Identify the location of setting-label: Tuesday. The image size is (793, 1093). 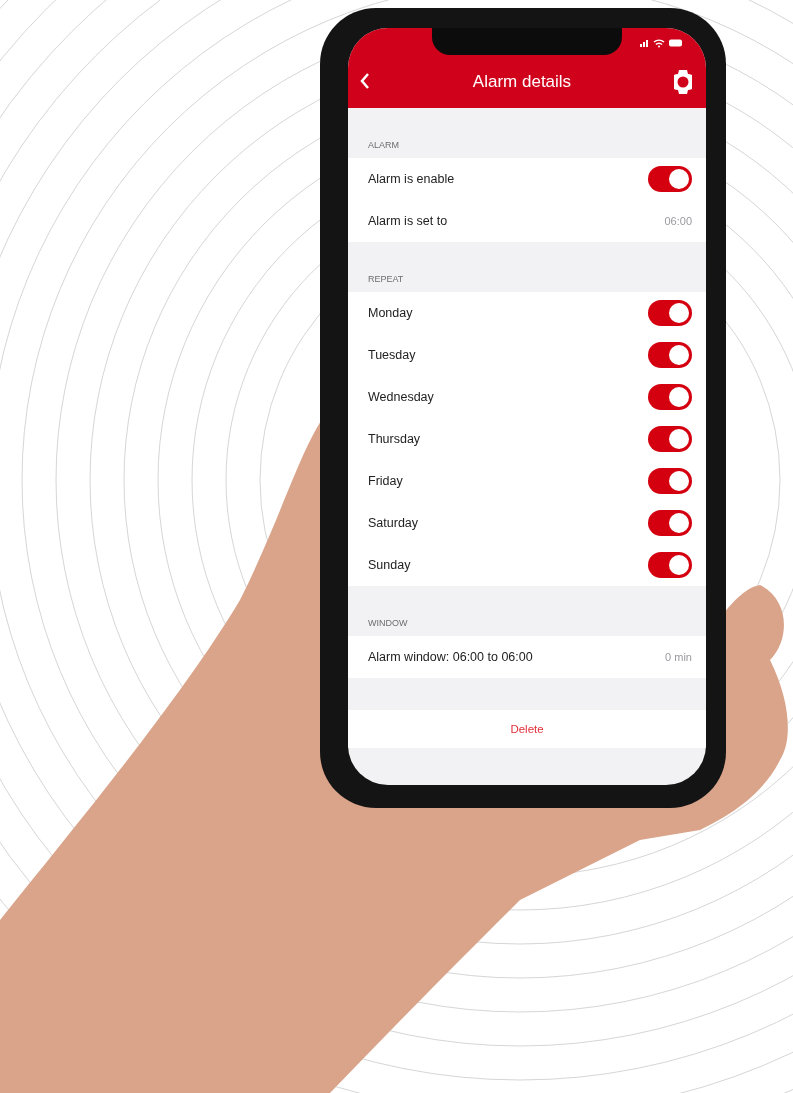
(392, 355).